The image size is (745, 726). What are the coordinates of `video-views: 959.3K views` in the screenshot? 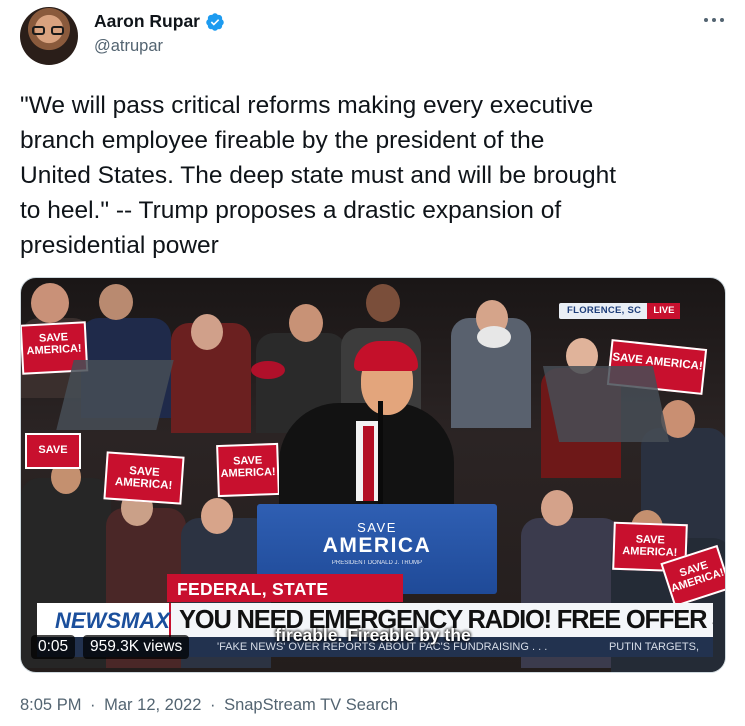 It's located at (136, 647).